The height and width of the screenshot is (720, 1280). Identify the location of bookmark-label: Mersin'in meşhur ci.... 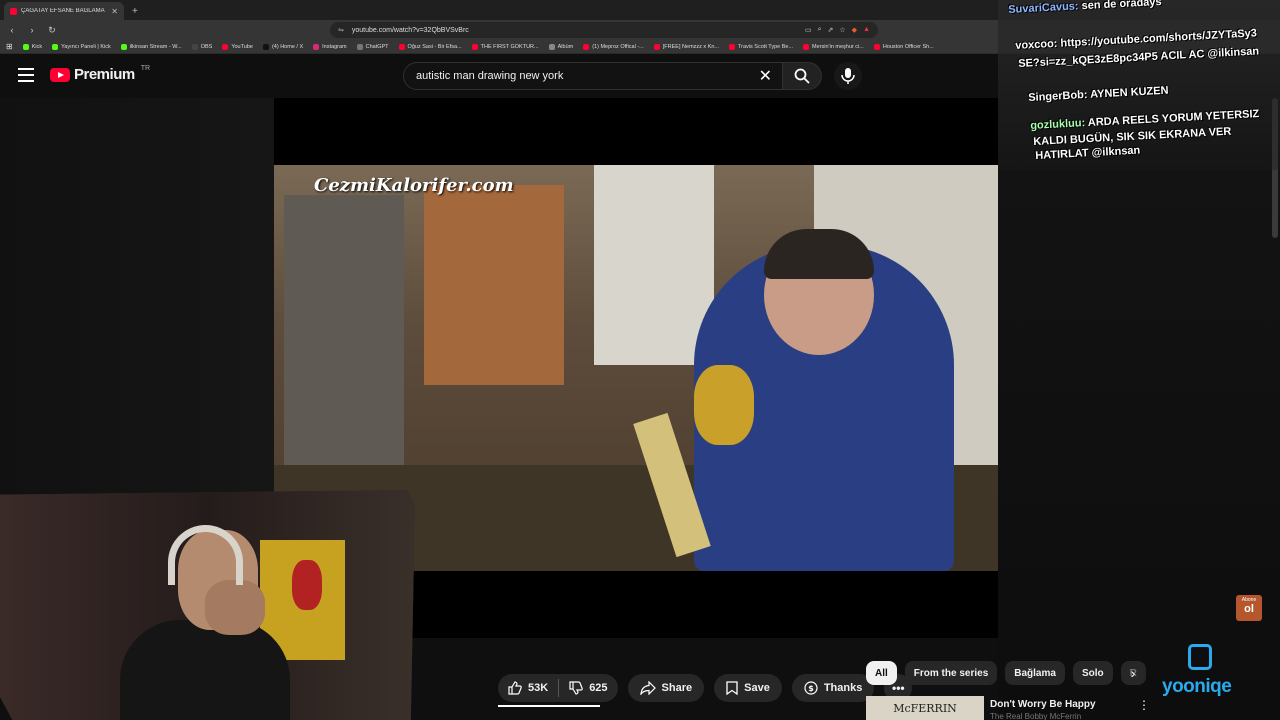
(838, 46).